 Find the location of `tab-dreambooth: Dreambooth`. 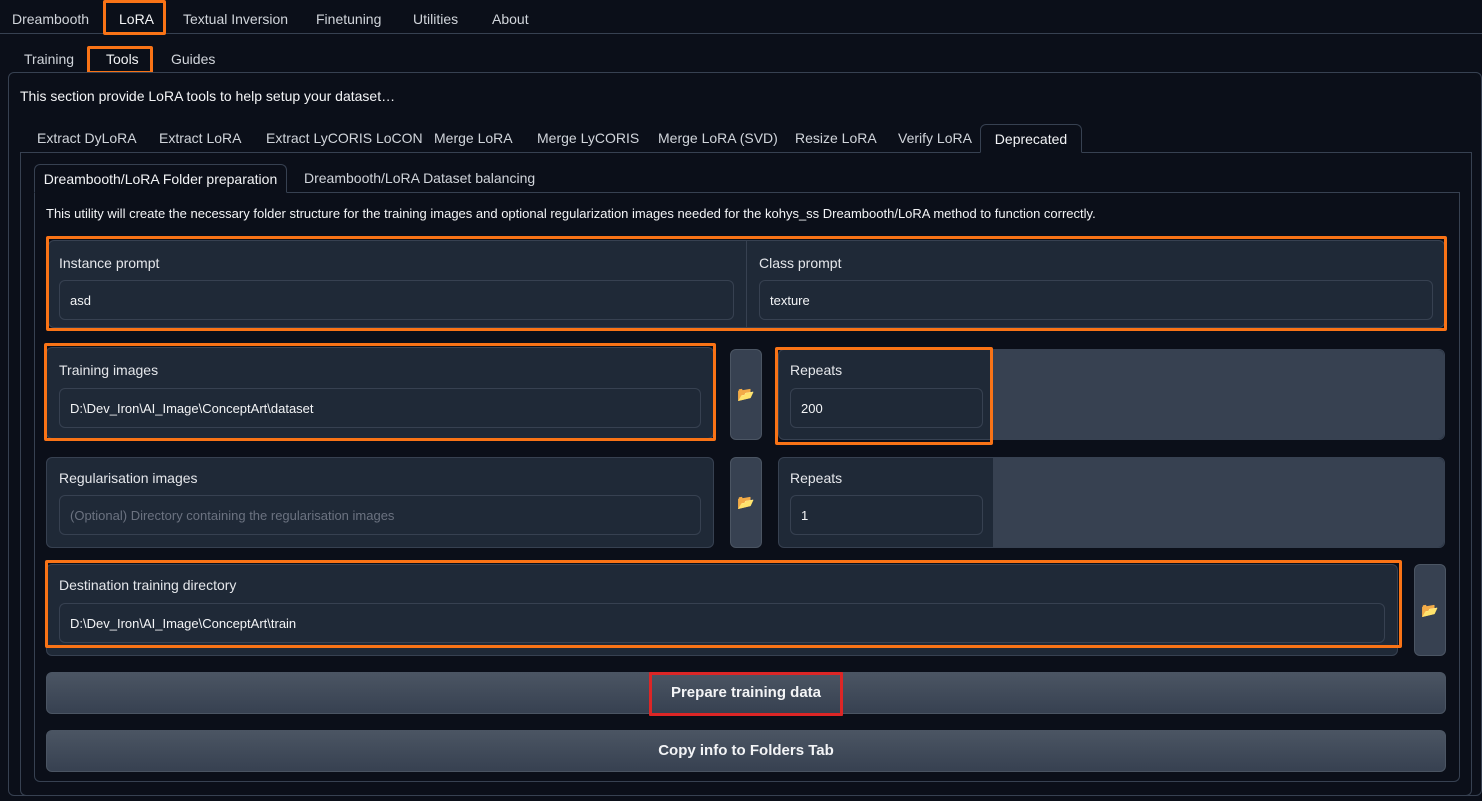

tab-dreambooth: Dreambooth is located at coordinates (50, 17).